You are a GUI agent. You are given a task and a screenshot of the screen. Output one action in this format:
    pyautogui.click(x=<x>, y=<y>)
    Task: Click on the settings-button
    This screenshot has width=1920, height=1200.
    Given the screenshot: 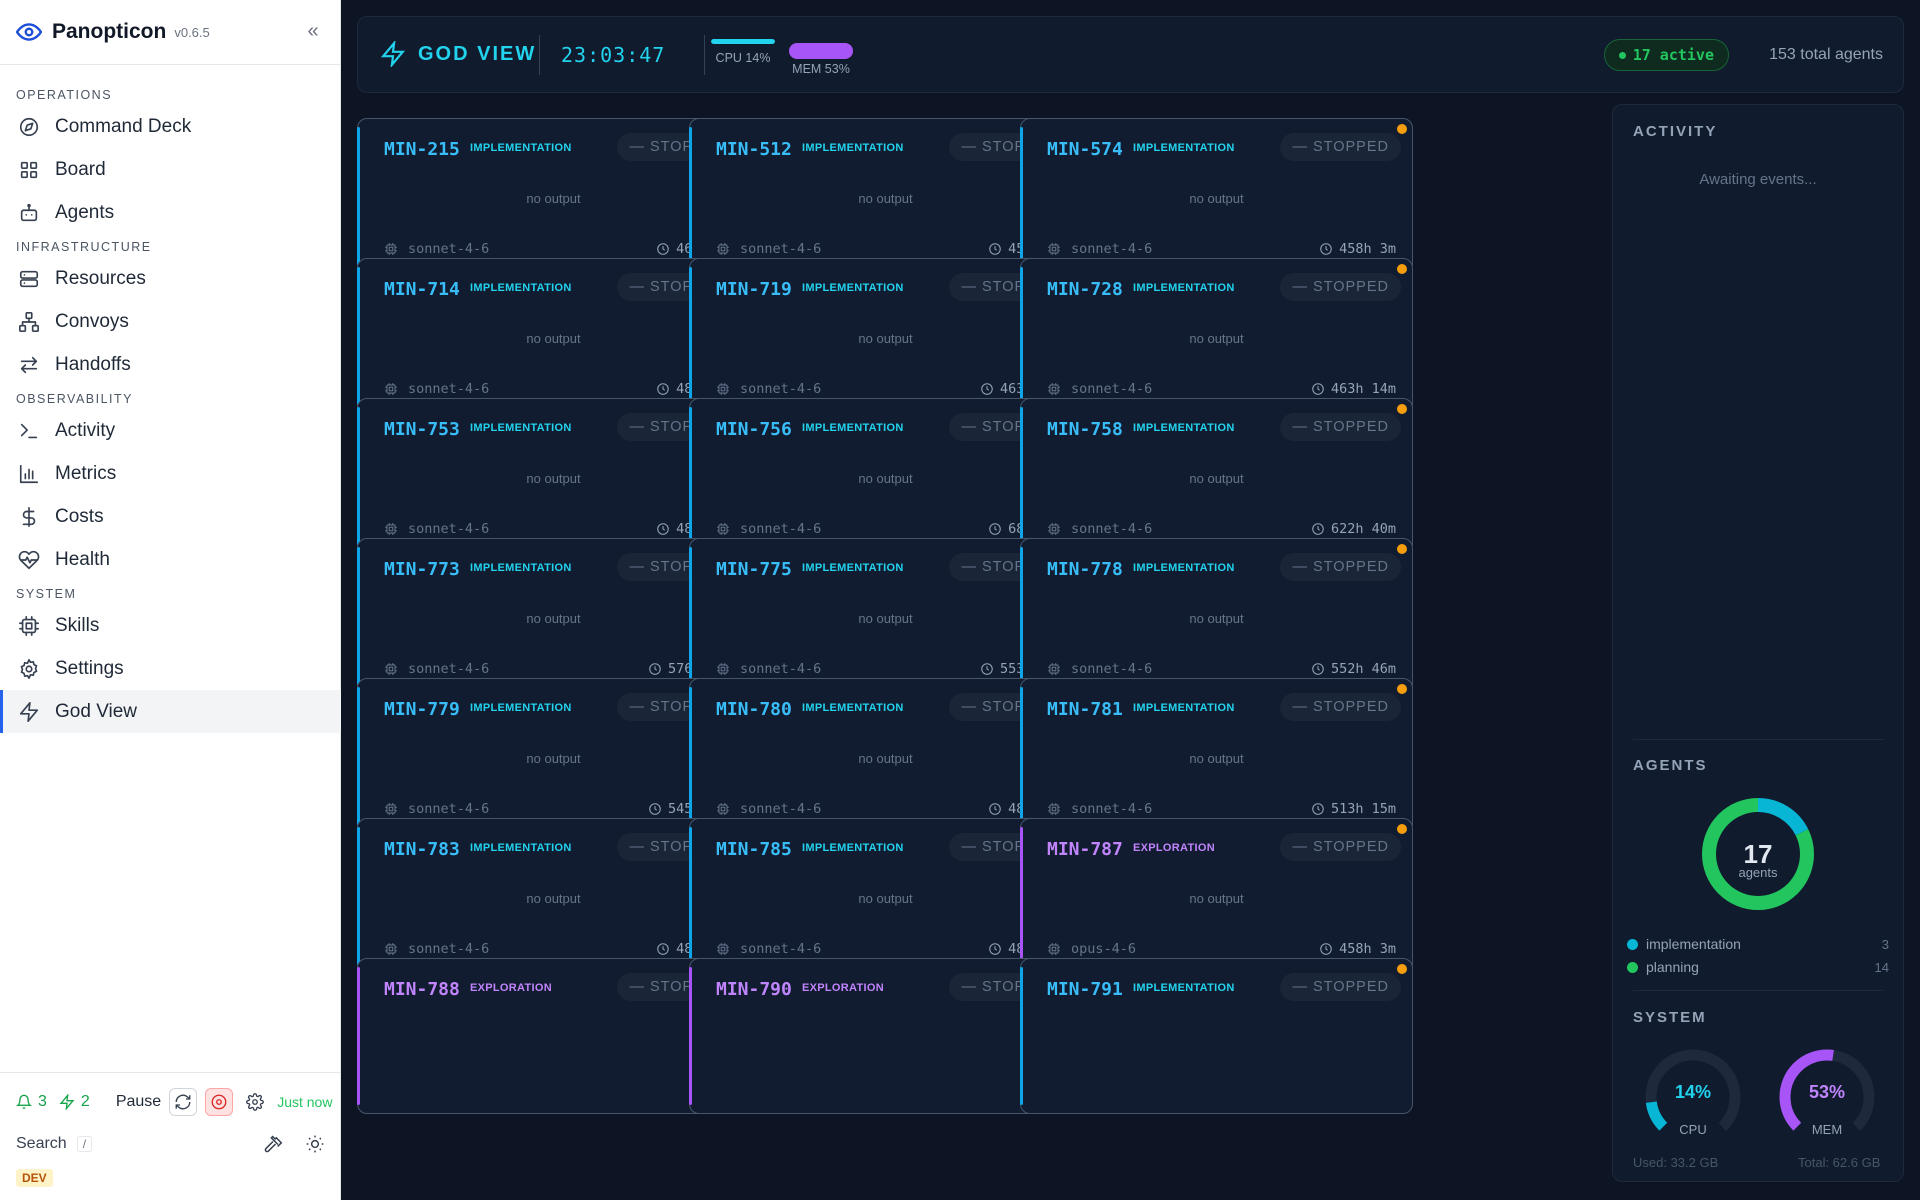 What is the action you would take?
    pyautogui.click(x=255, y=1102)
    